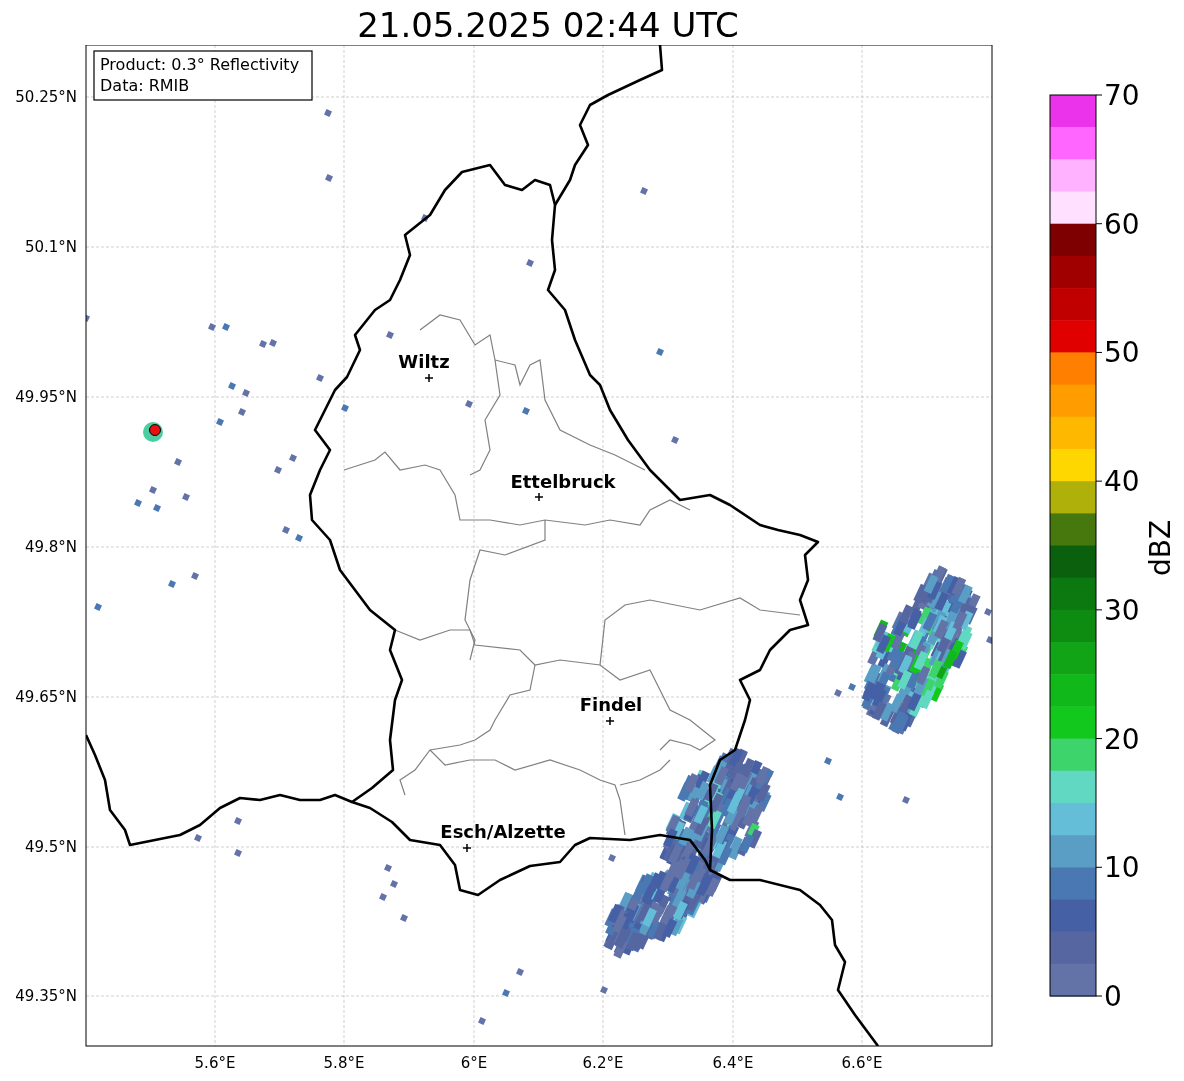 The width and height of the screenshot is (1184, 1081). I want to click on colorbar-tick-label: 10, so click(1122, 868).